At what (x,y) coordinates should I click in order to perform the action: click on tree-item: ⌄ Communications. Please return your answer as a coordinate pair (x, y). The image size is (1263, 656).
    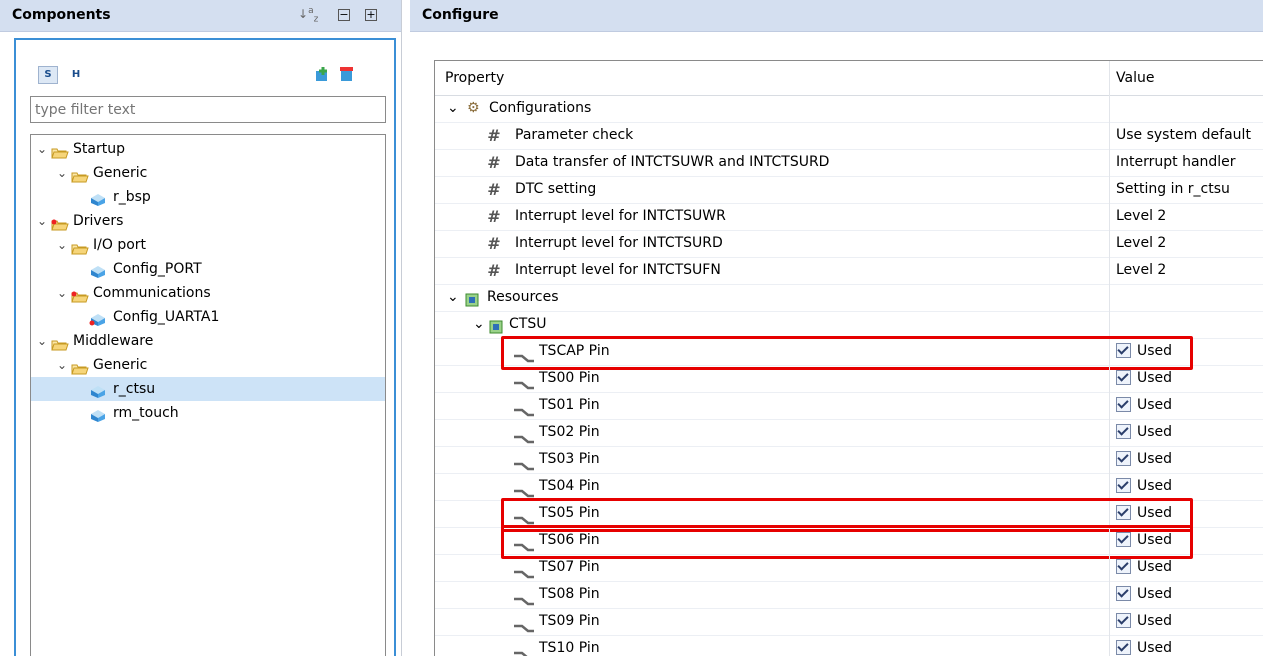
    Looking at the image, I should click on (208, 293).